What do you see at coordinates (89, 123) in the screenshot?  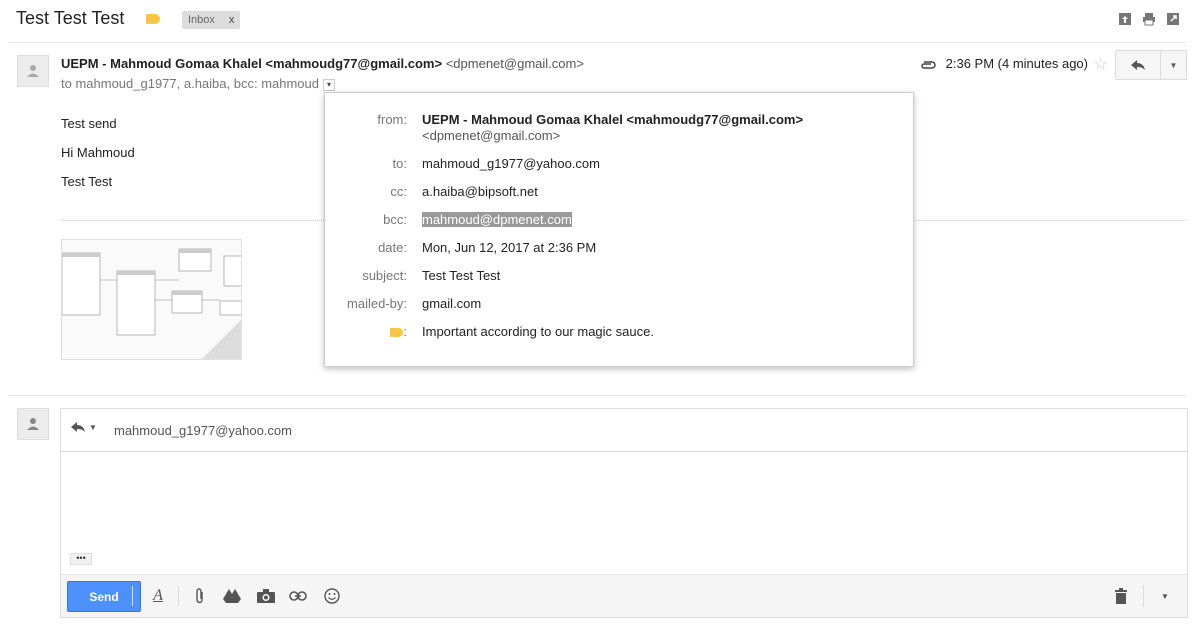 I see `body-line: Test send` at bounding box center [89, 123].